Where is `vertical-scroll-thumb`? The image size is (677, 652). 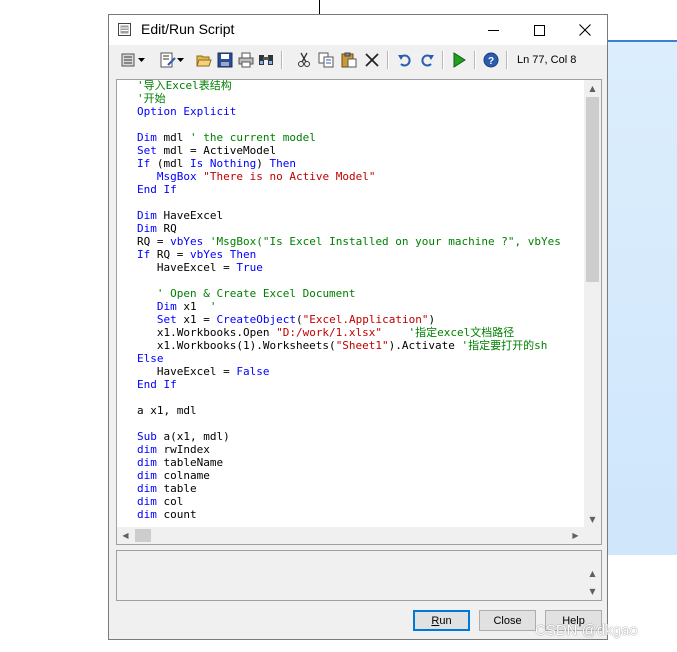
vertical-scroll-thumb is located at coordinates (592, 189).